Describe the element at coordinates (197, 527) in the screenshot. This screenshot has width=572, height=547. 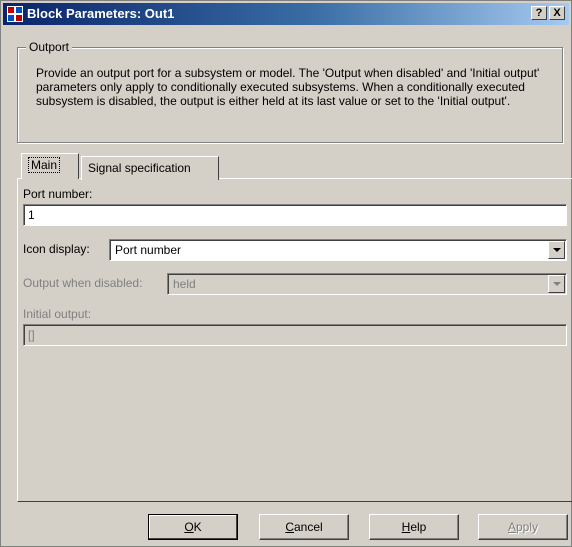
I see `ok-rest: K` at that location.